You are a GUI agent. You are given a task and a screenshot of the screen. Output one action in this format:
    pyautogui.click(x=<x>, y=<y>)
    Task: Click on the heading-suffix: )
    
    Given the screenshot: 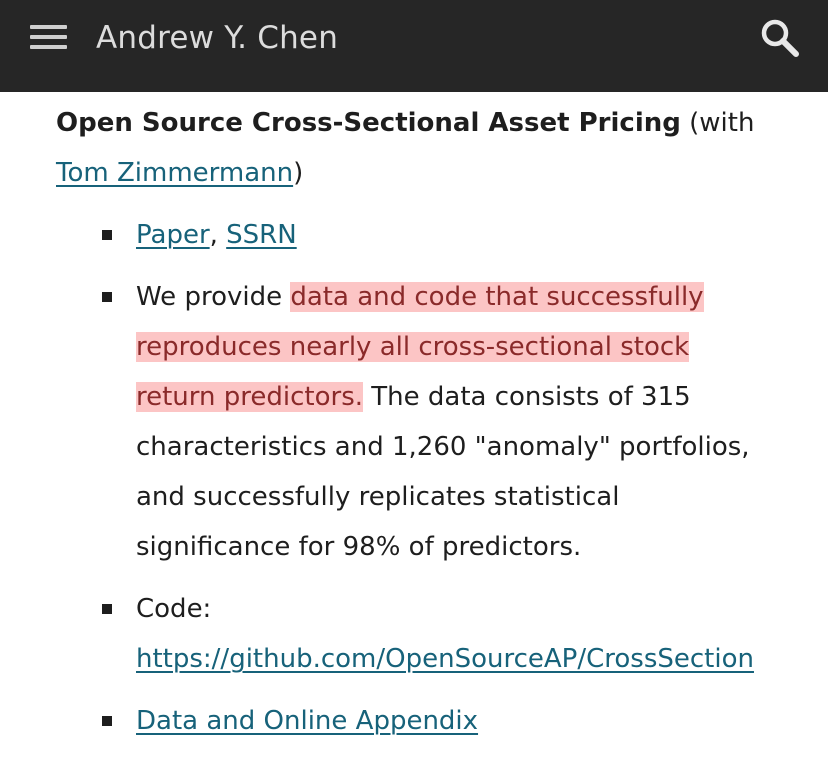 What is the action you would take?
    pyautogui.click(x=298, y=173)
    